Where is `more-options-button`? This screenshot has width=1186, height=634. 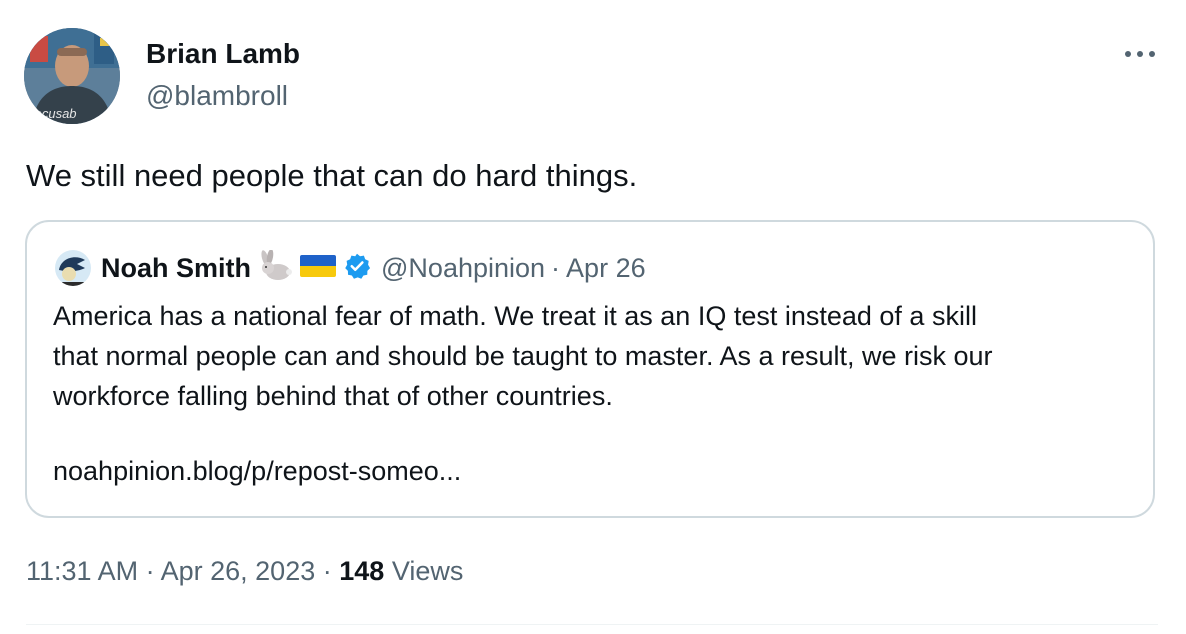 more-options-button is located at coordinates (1140, 54).